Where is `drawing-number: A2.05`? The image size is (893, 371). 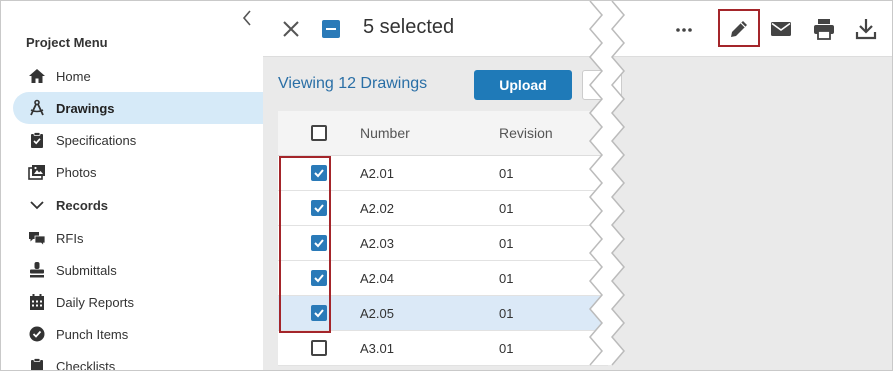 drawing-number: A2.05 is located at coordinates (377, 313).